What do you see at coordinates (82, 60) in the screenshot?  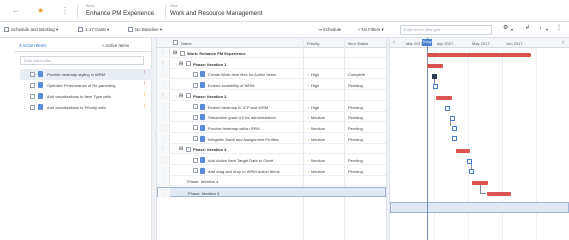 I see `action-items-search-input: Enter text to filter` at bounding box center [82, 60].